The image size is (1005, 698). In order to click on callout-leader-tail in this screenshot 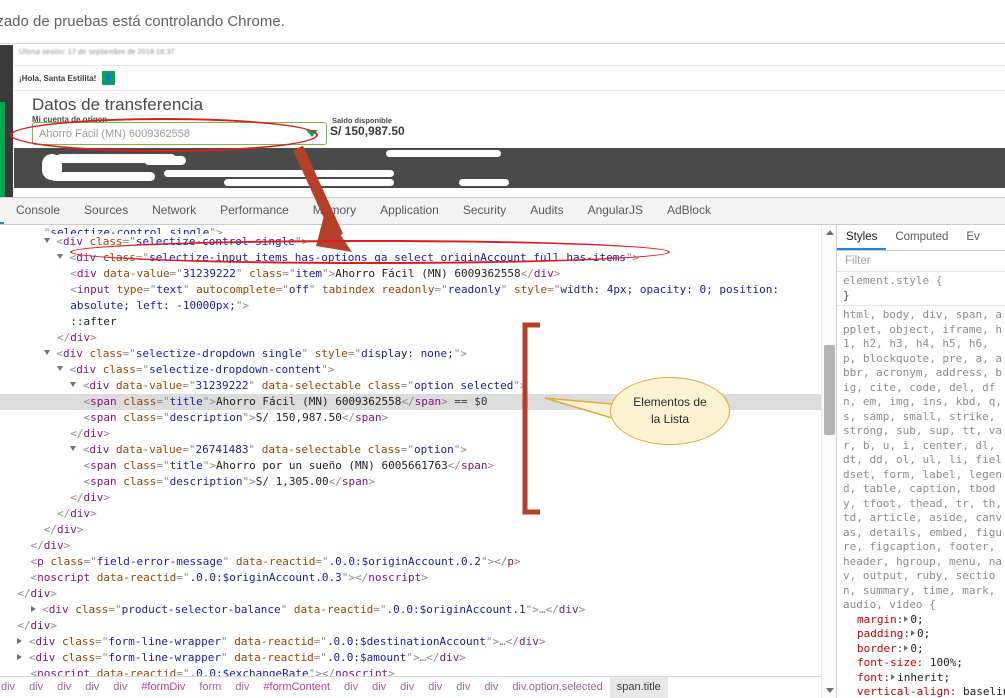, I will do `click(578, 408)`.